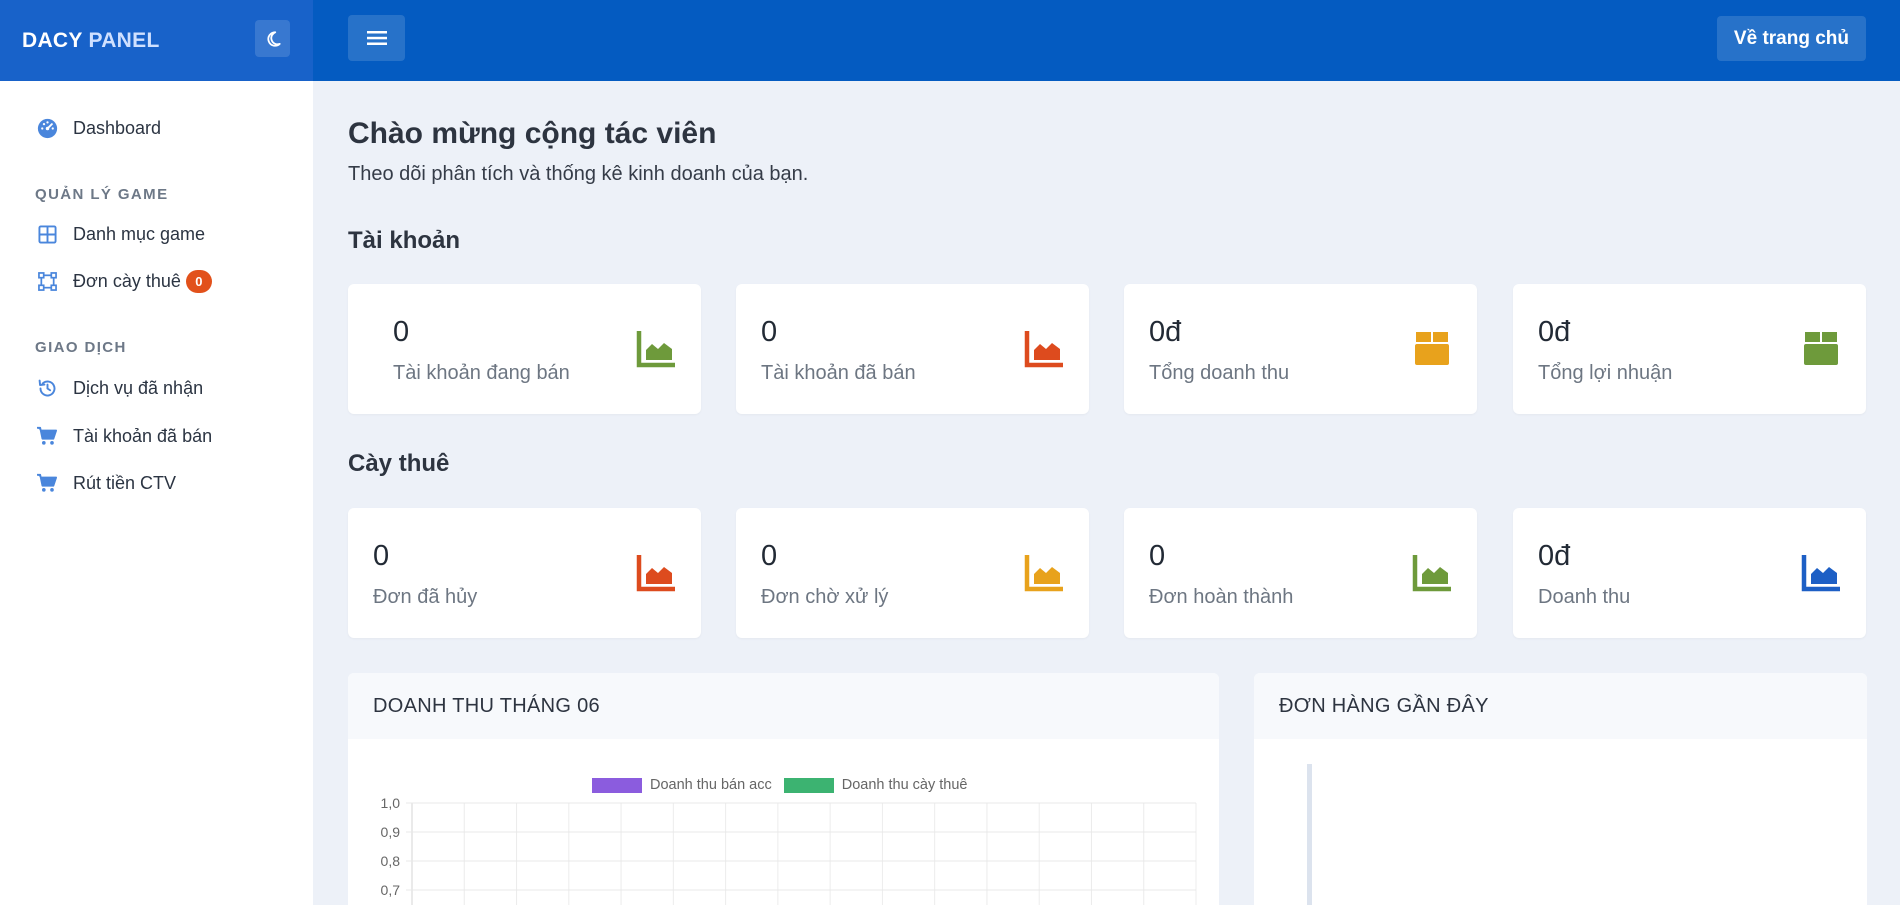 The image size is (1900, 905). I want to click on moon-icon, so click(273, 38).